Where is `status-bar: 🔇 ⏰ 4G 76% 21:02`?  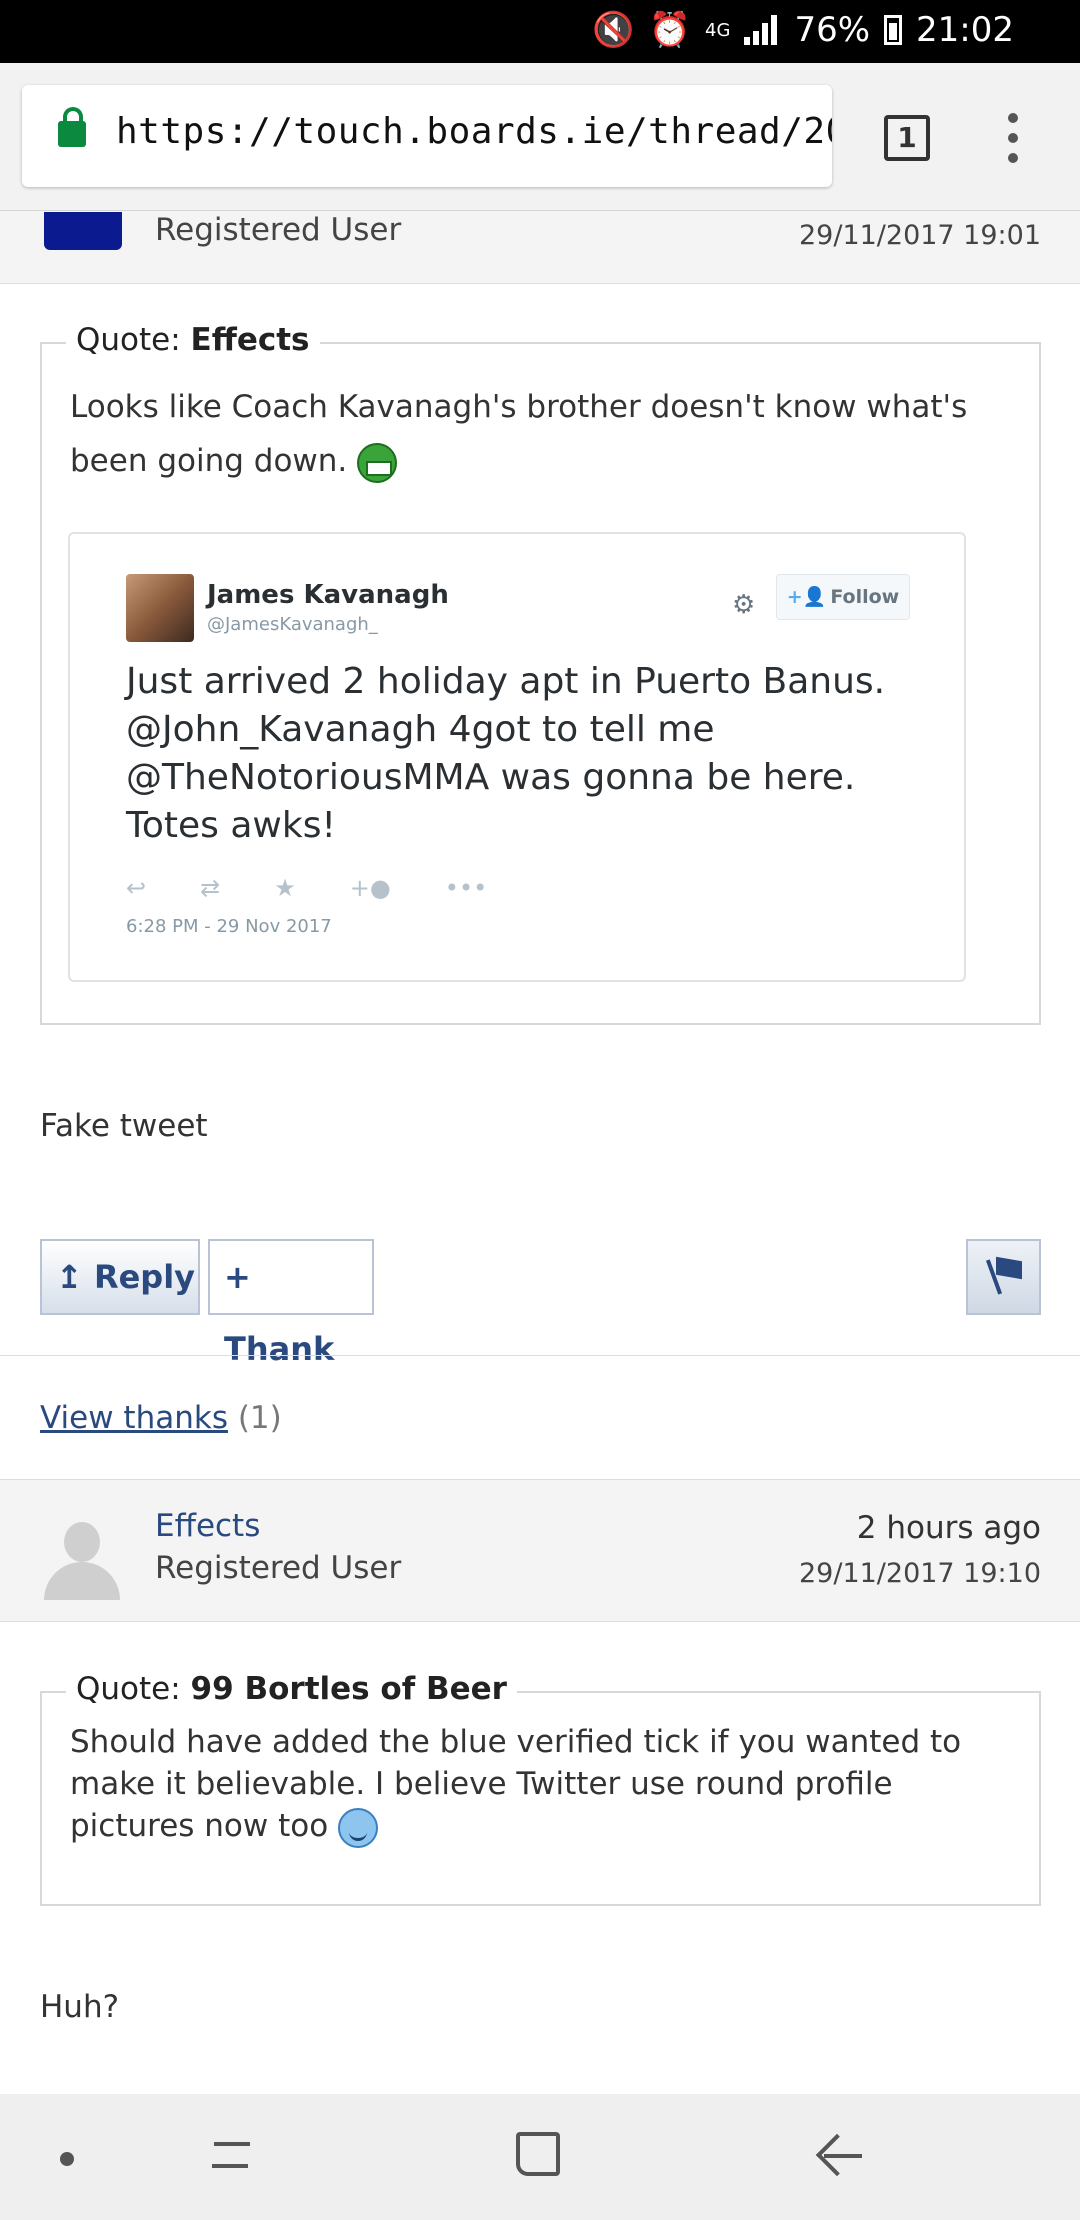 status-bar: 🔇 ⏰ 4G 76% 21:02 is located at coordinates (540, 31).